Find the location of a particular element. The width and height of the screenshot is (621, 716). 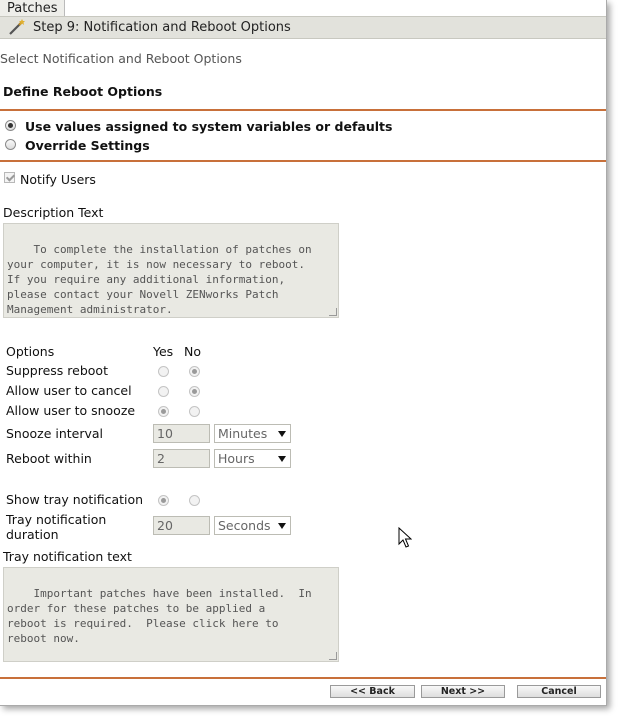

notify-users-checkbox is located at coordinates (9, 177).